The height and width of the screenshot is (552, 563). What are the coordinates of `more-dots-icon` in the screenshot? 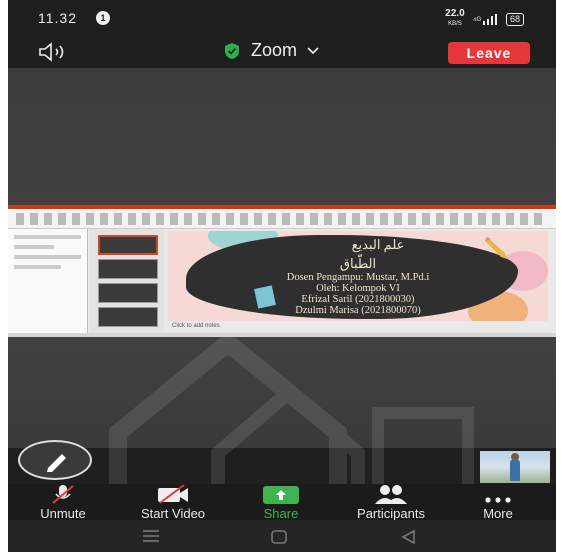 It's located at (498, 500).